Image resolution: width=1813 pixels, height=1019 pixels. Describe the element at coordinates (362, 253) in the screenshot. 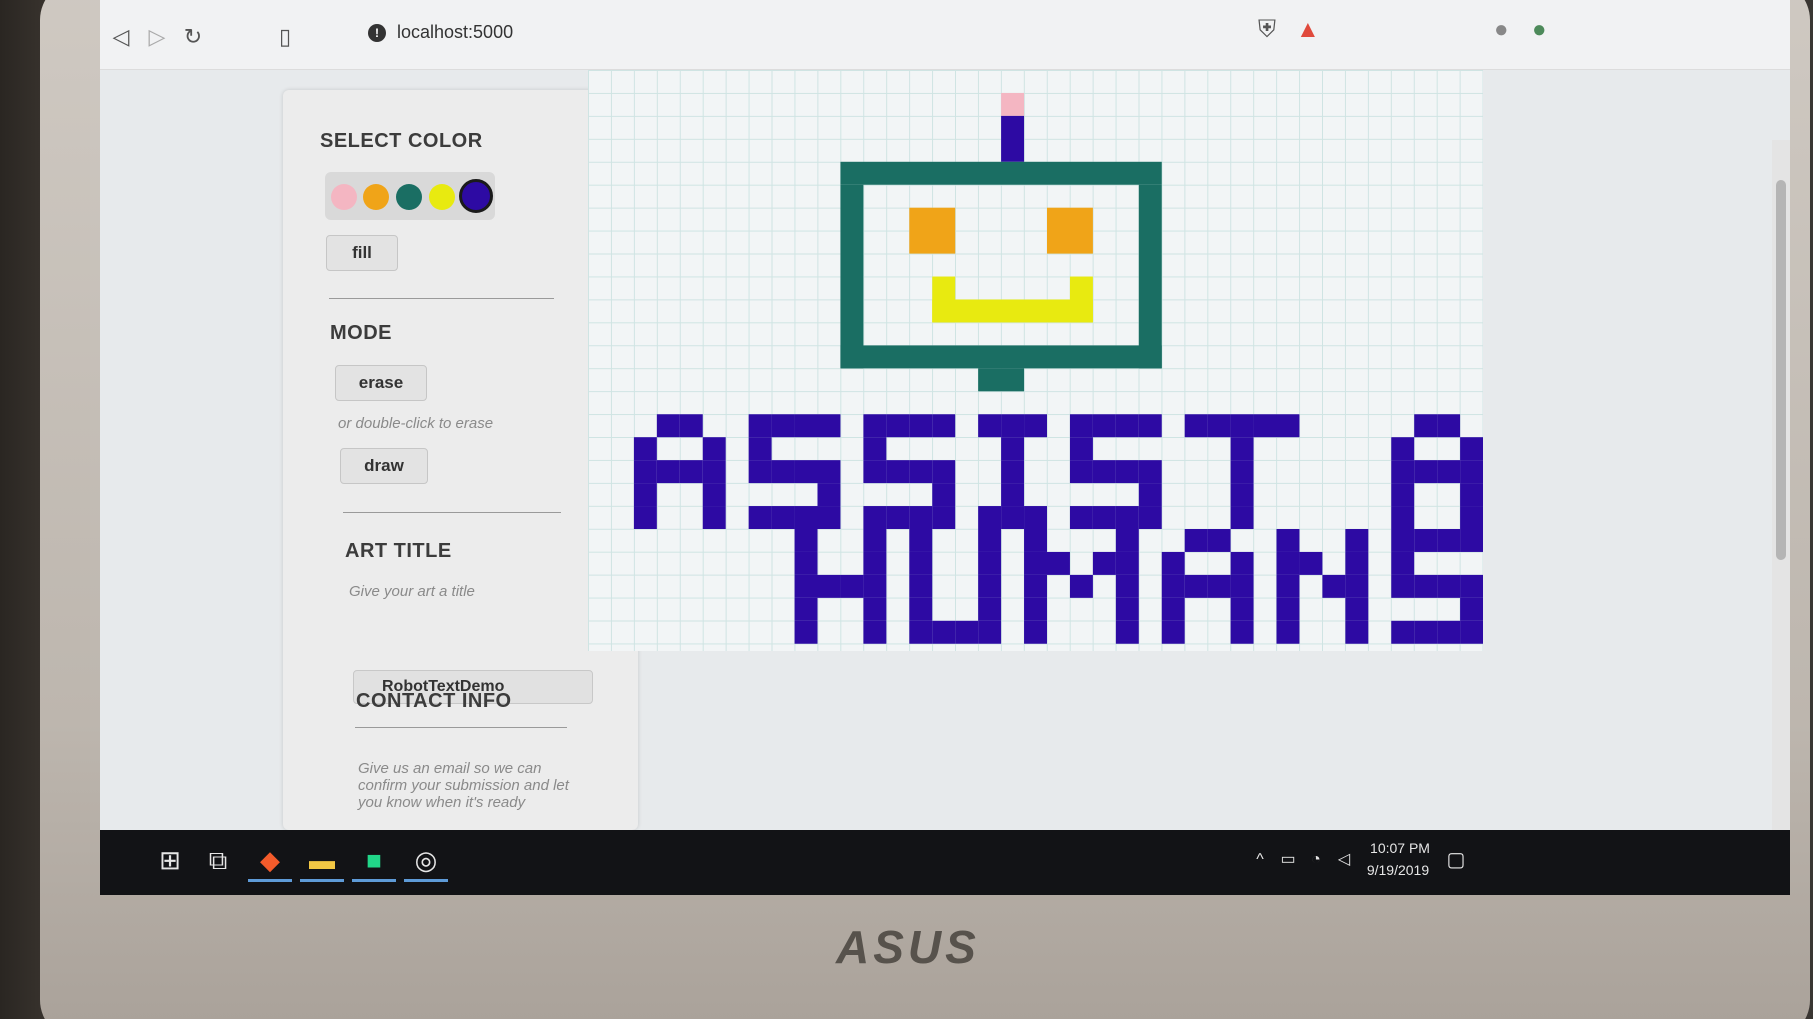

I see `fill-button: fill` at that location.